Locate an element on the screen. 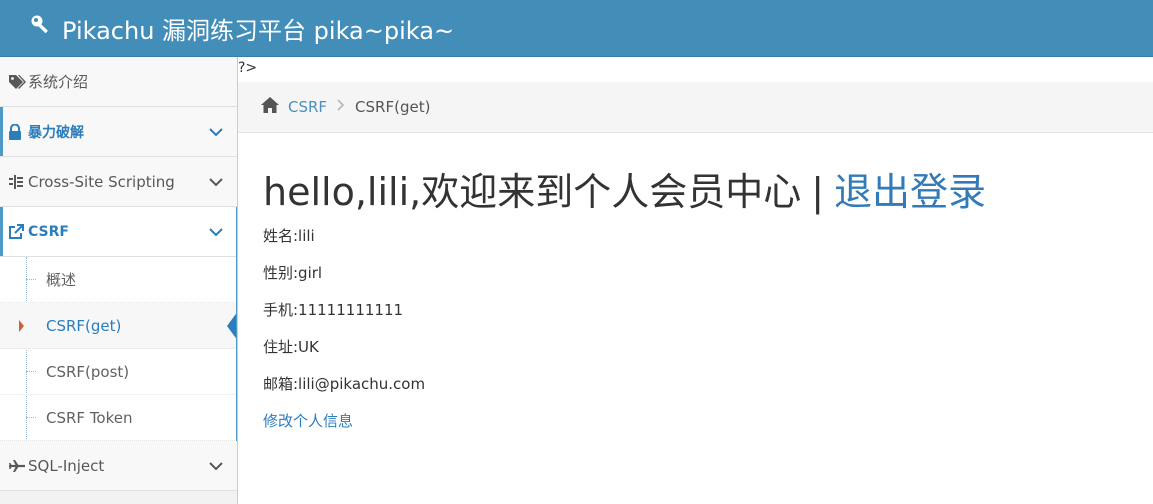 The height and width of the screenshot is (504, 1153). submenu-item-csrf-get: CSRF(get) is located at coordinates (118, 326).